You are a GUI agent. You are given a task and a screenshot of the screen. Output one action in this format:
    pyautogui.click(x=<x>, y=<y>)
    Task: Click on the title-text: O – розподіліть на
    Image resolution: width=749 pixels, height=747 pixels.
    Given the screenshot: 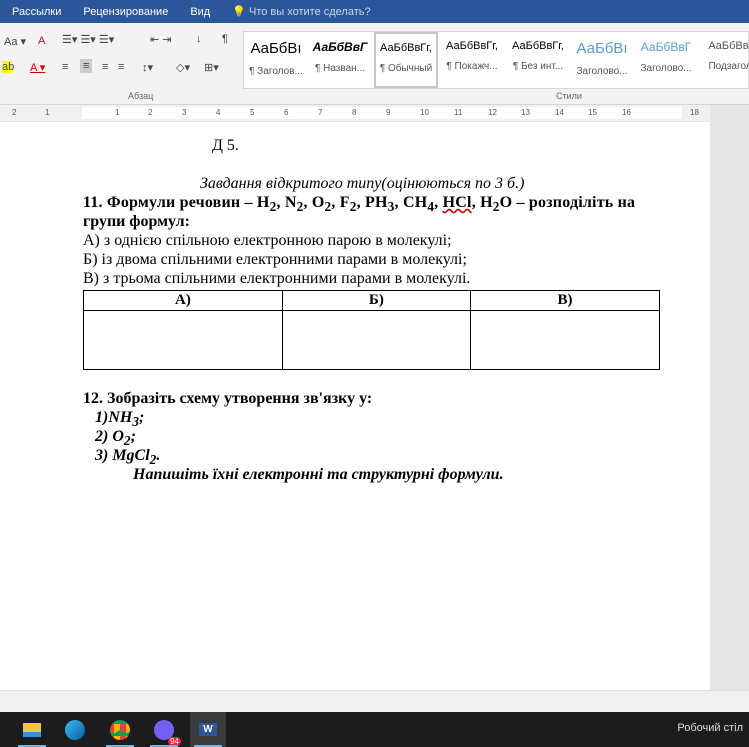 What is the action you would take?
    pyautogui.click(x=567, y=202)
    